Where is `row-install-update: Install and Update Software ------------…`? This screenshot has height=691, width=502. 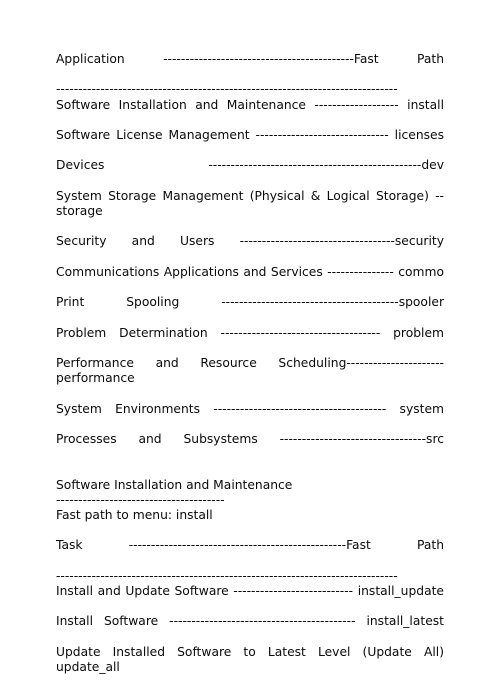 row-install-update: Install and Update Software ------------… is located at coordinates (250, 591).